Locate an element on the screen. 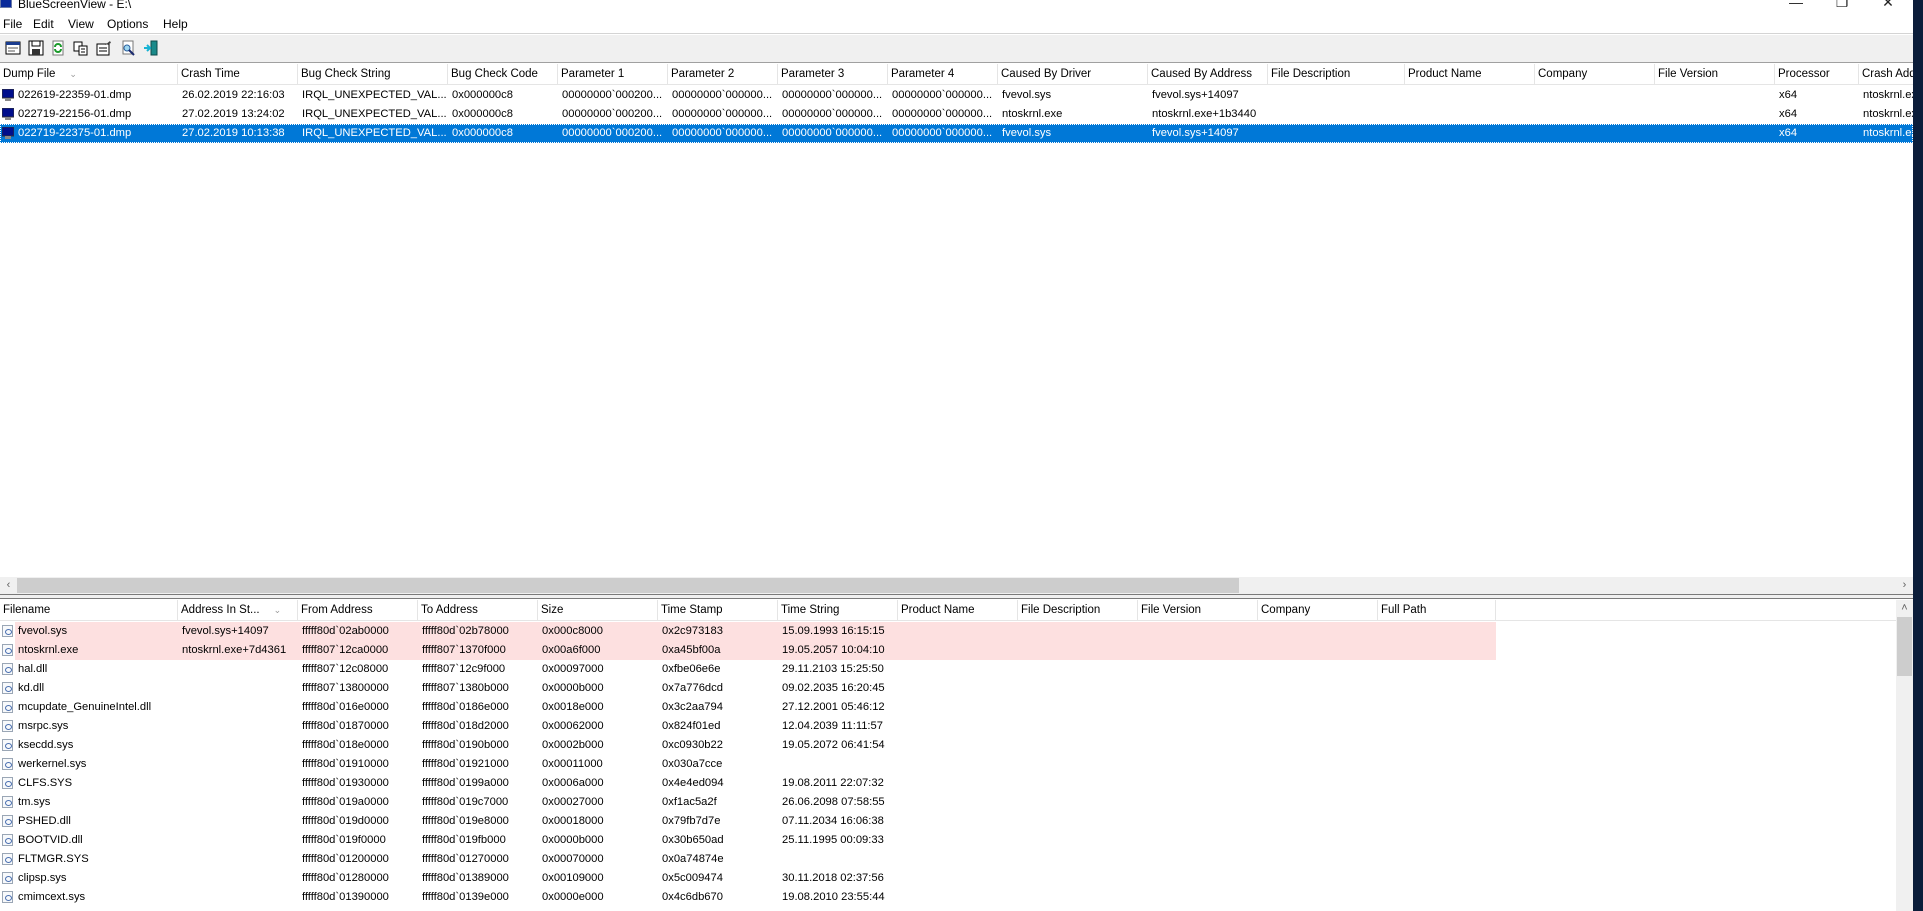 The image size is (1923, 911). properties-button is located at coordinates (104, 48).